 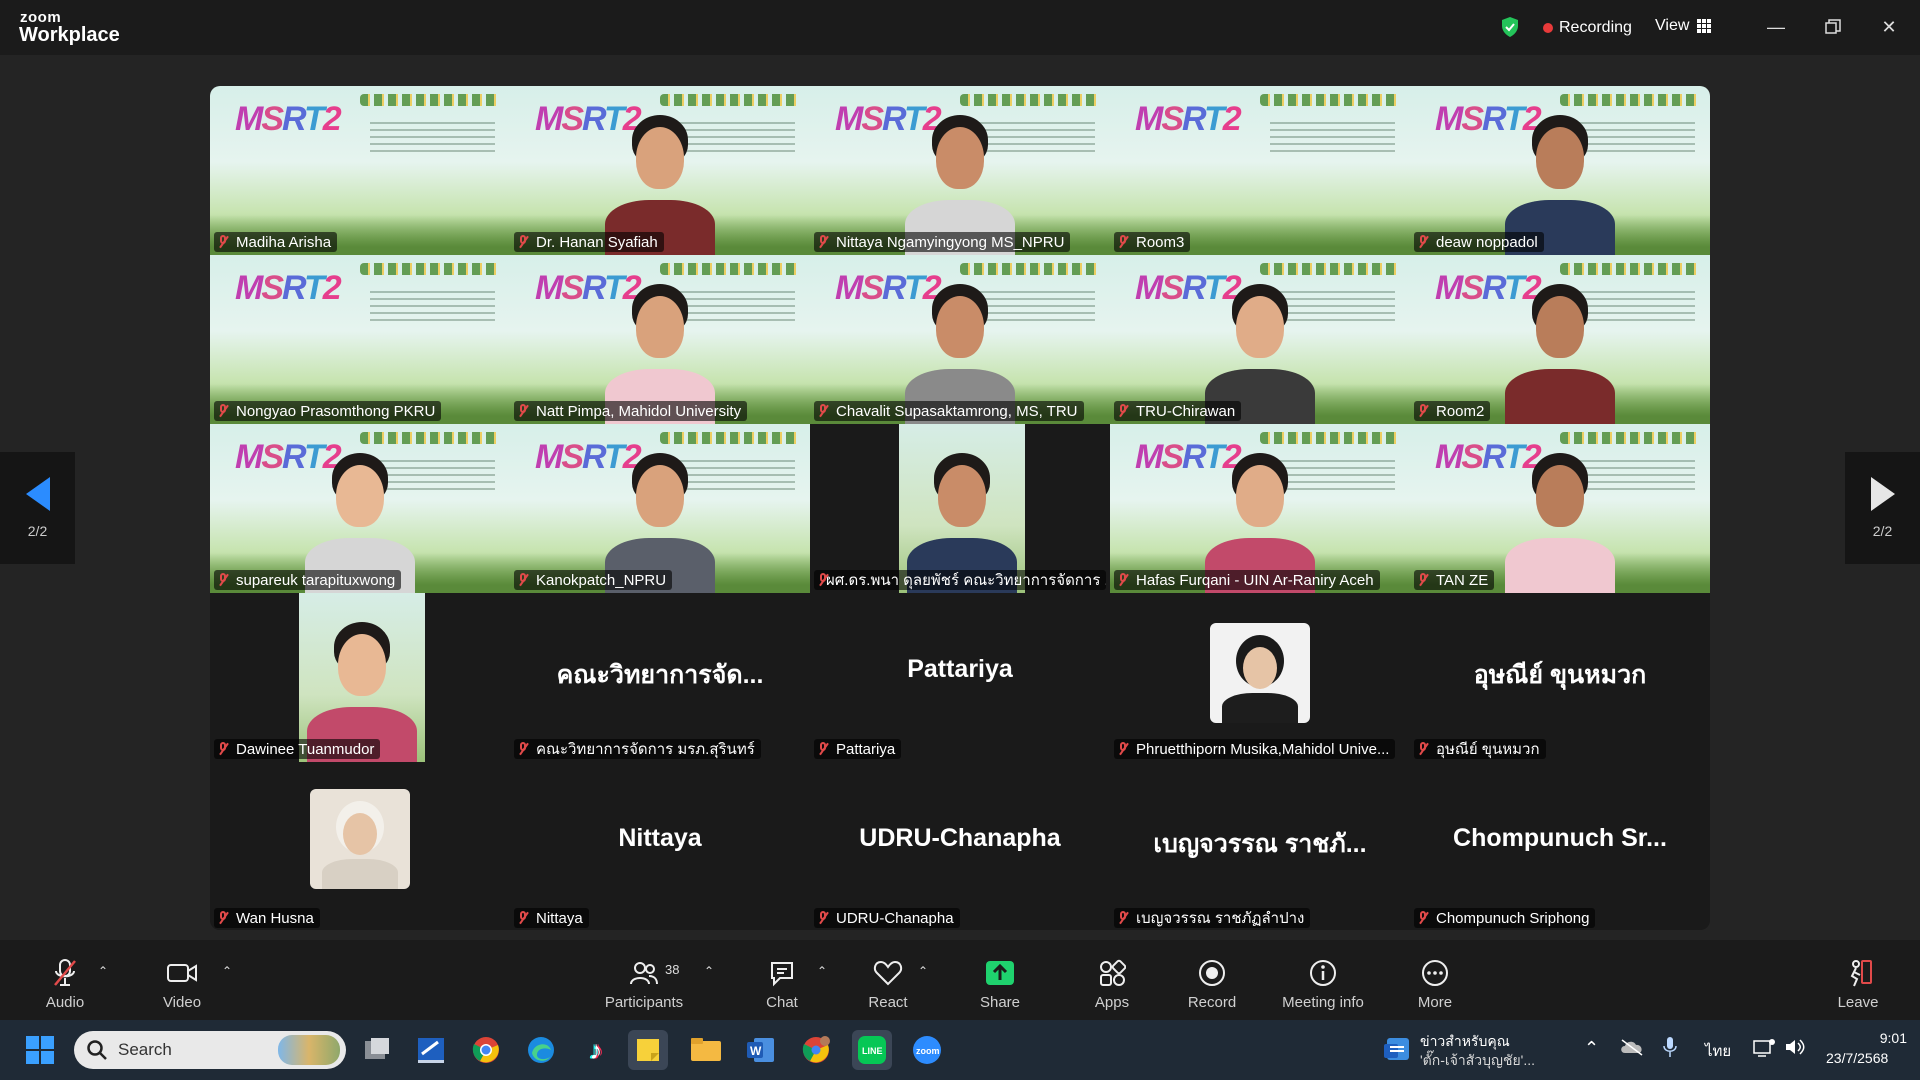 What do you see at coordinates (1587, 28) in the screenshot?
I see `recording-indicator: Recording` at bounding box center [1587, 28].